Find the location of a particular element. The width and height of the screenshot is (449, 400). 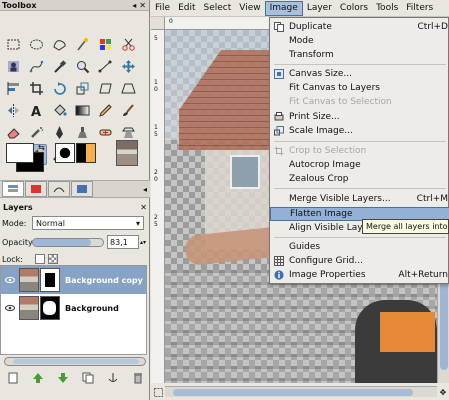

horizontal-scrollbar is located at coordinates (301, 391).